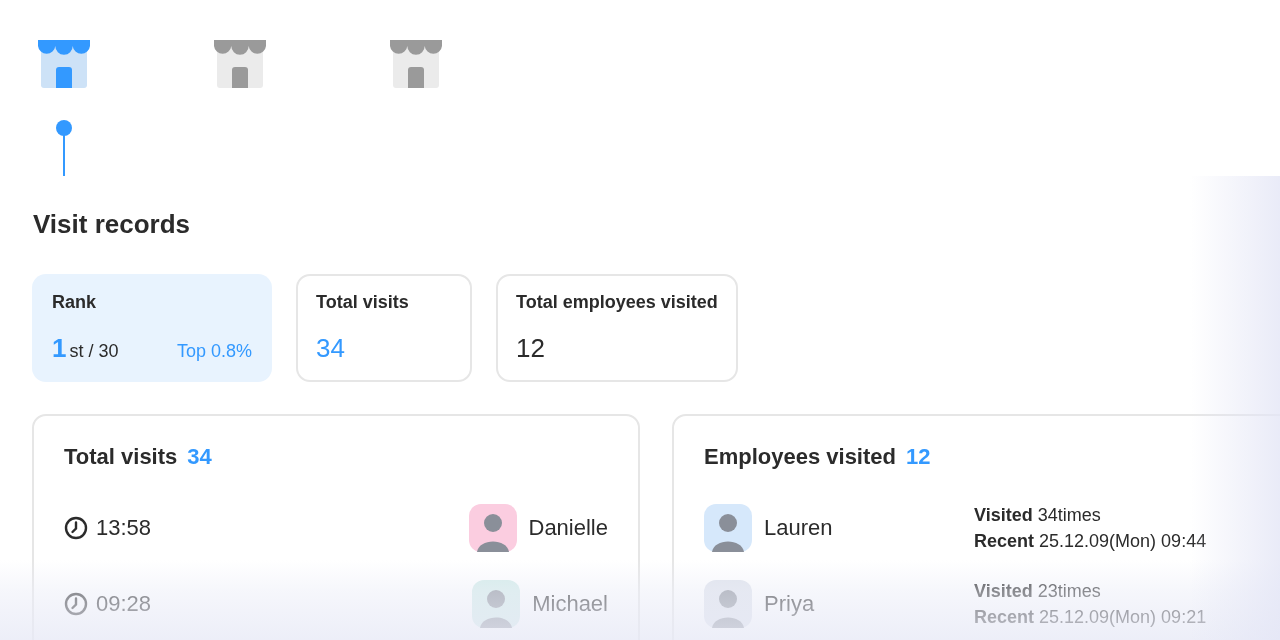 The height and width of the screenshot is (640, 1280). Describe the element at coordinates (531, 348) in the screenshot. I see `stat-value: 12` at that location.